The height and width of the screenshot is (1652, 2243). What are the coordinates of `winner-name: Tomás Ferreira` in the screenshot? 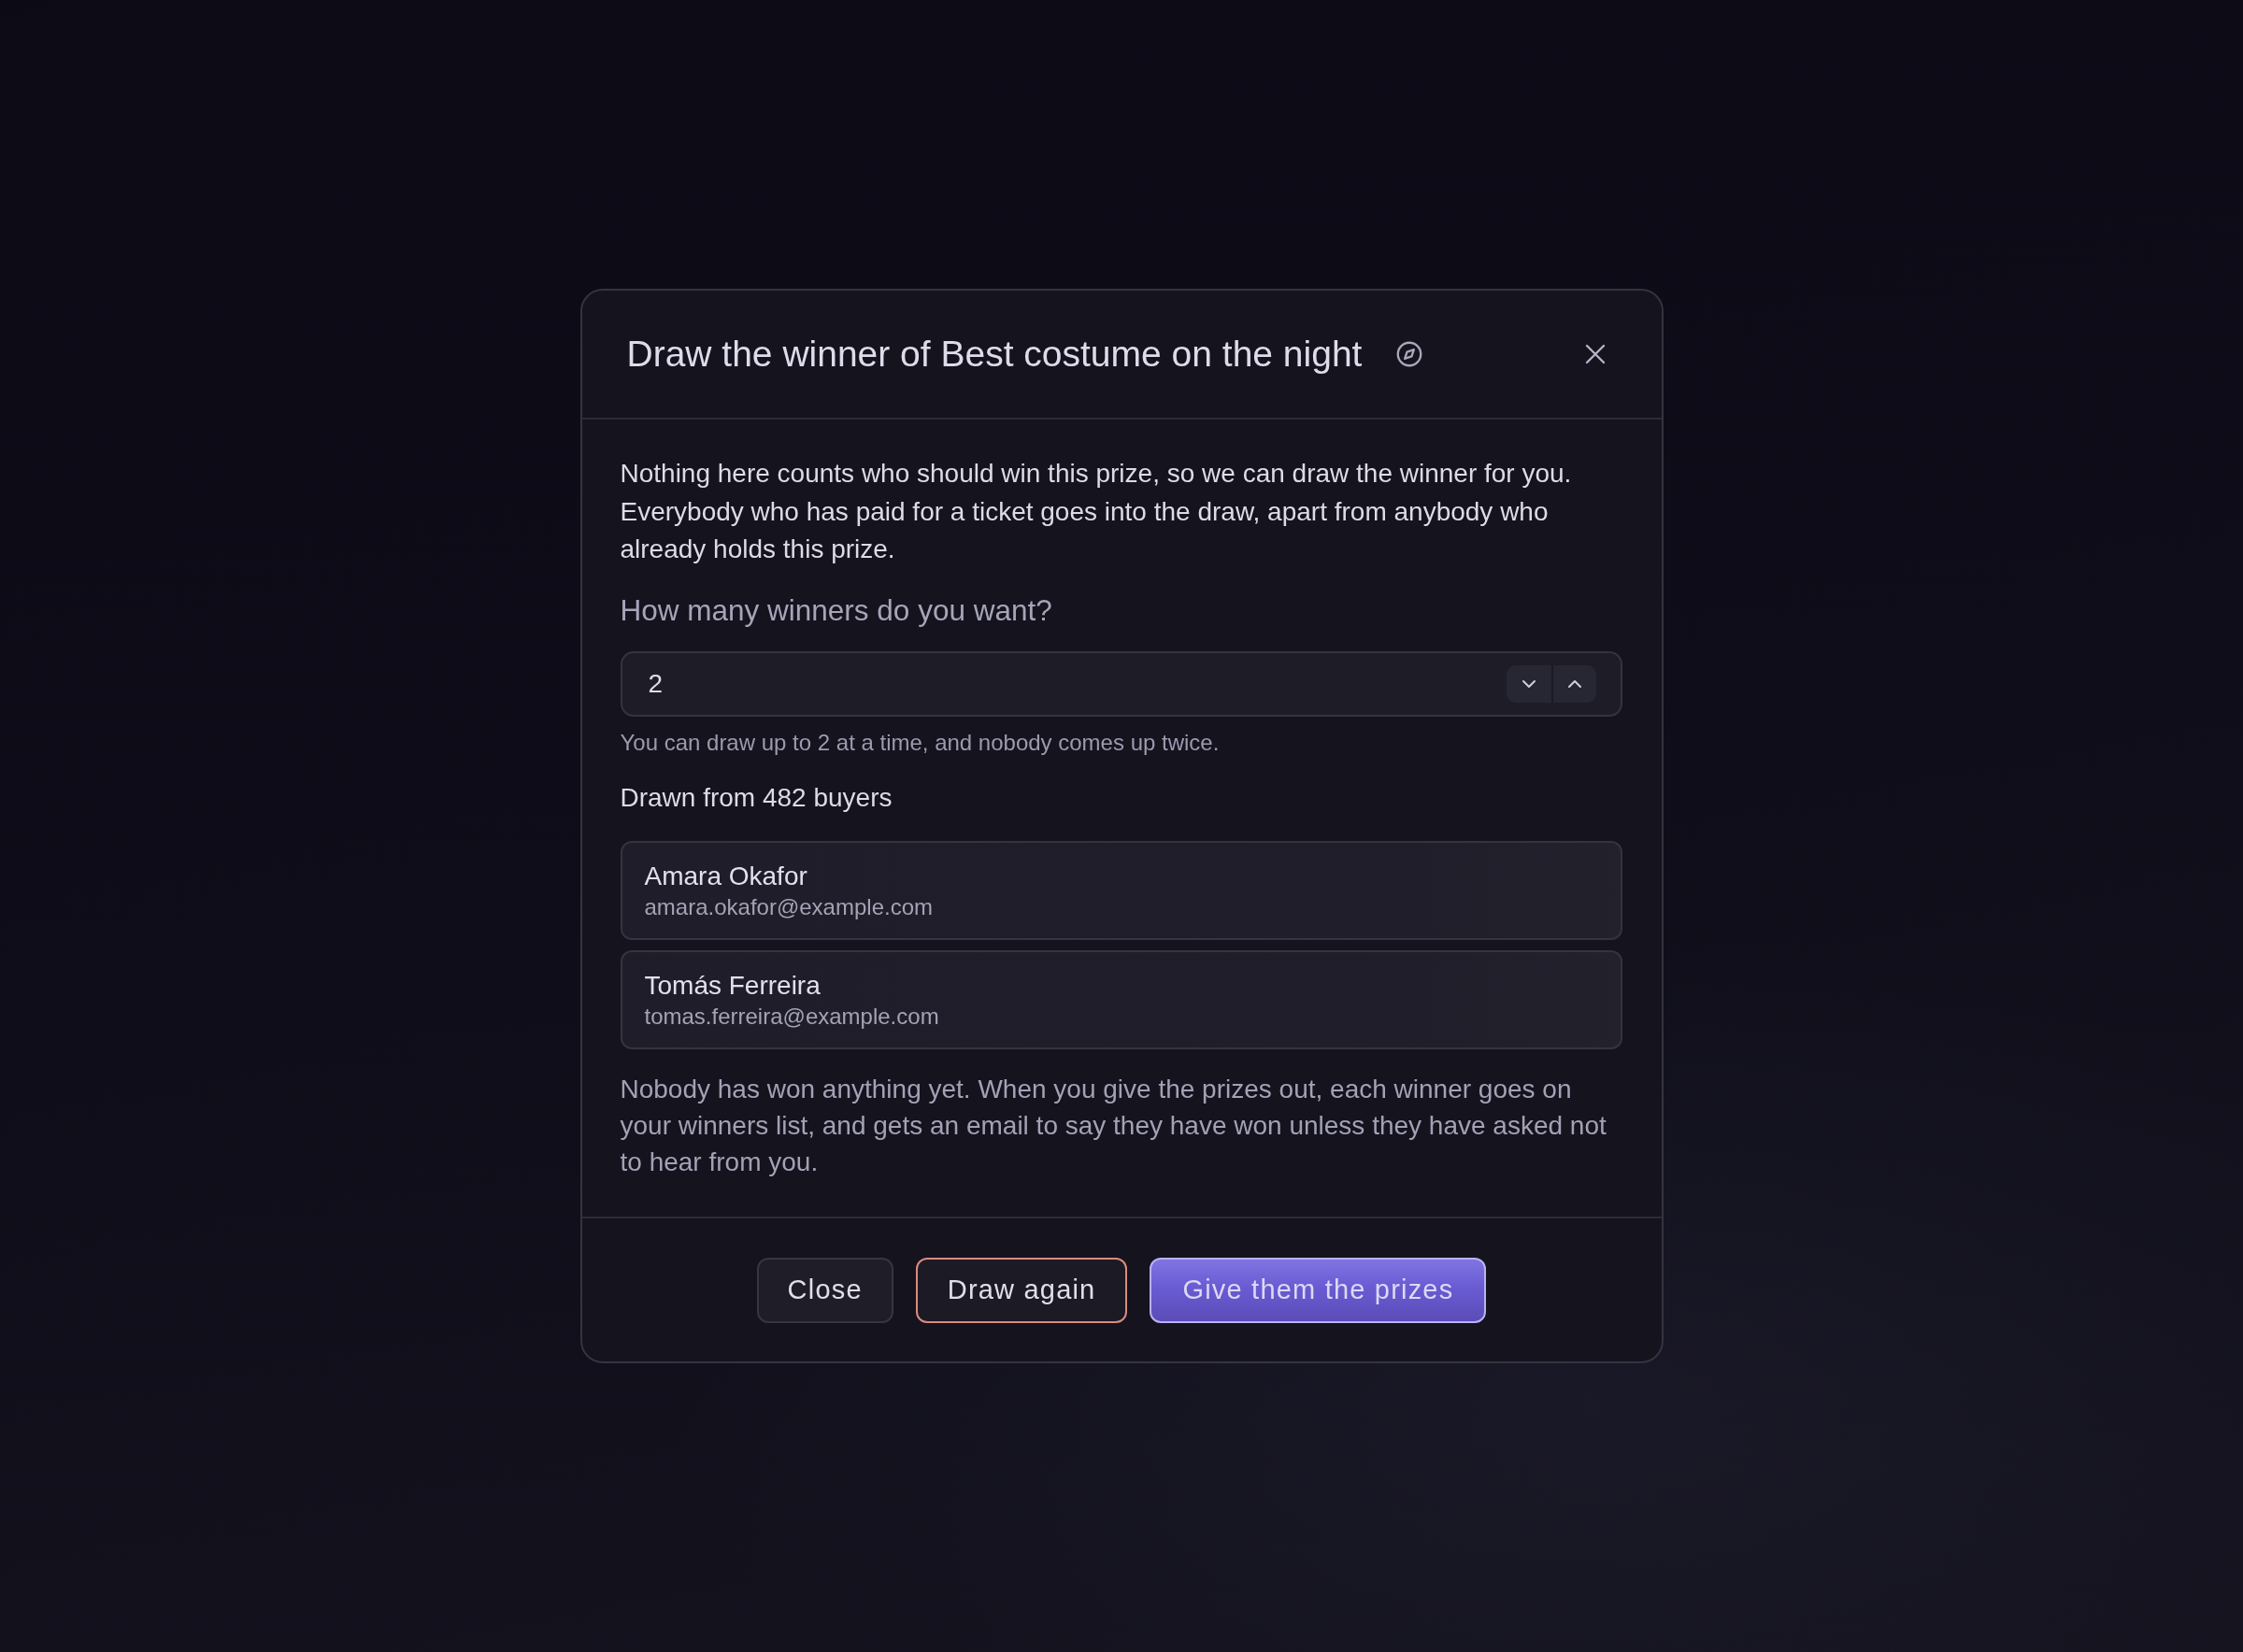 It's located at (732, 985).